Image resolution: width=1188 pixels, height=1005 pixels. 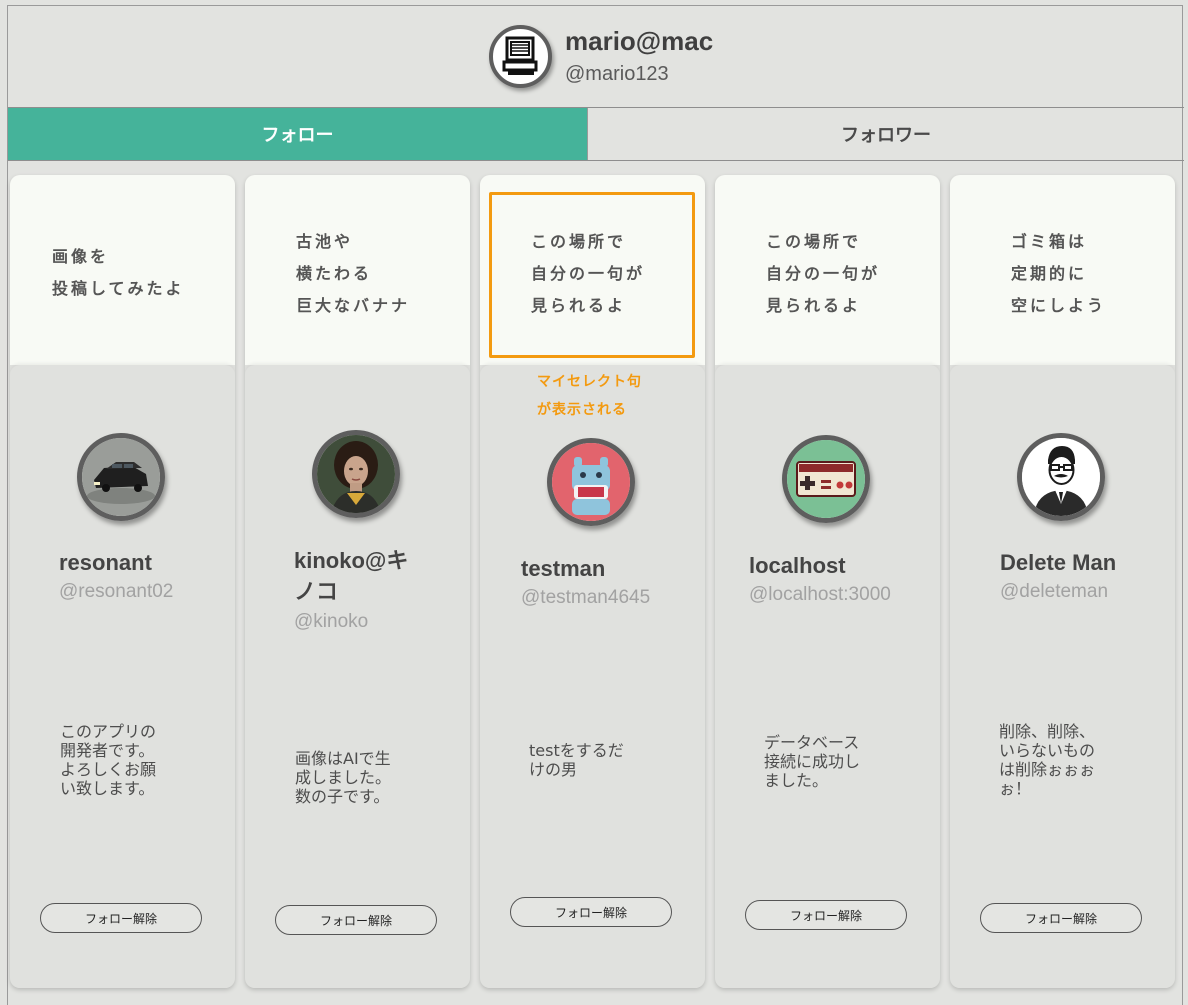 What do you see at coordinates (589, 382) in the screenshot?
I see `annotation-line: マイセレクト句` at bounding box center [589, 382].